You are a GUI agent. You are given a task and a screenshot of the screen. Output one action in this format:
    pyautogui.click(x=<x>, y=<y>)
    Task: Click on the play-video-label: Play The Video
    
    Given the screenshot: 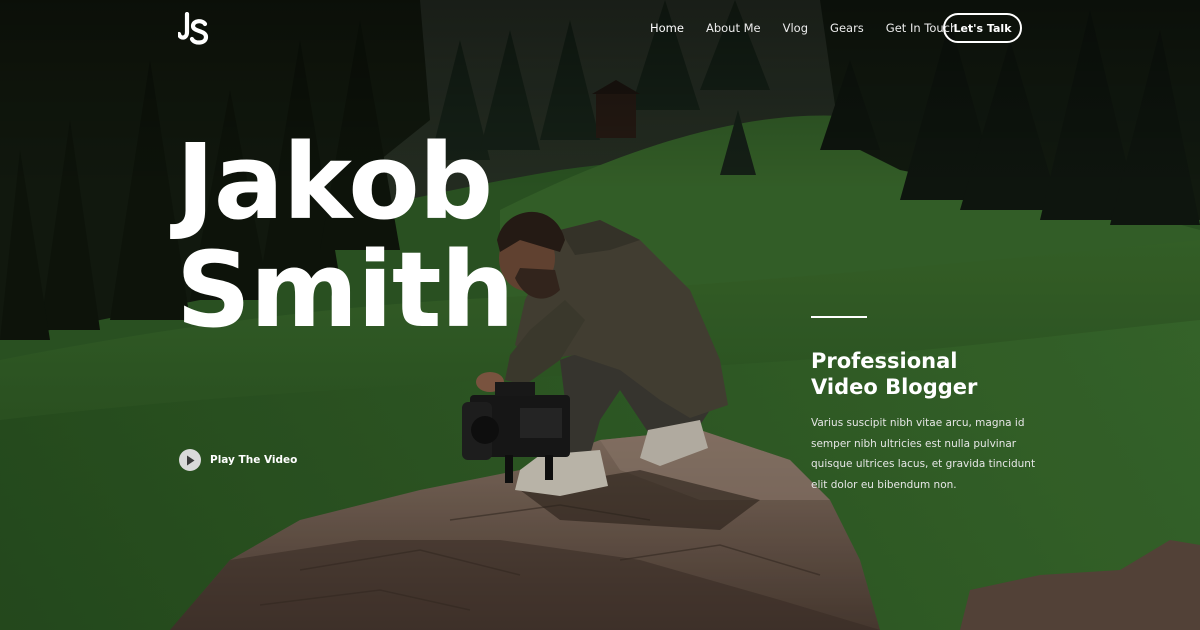 What is the action you would take?
    pyautogui.click(x=253, y=460)
    